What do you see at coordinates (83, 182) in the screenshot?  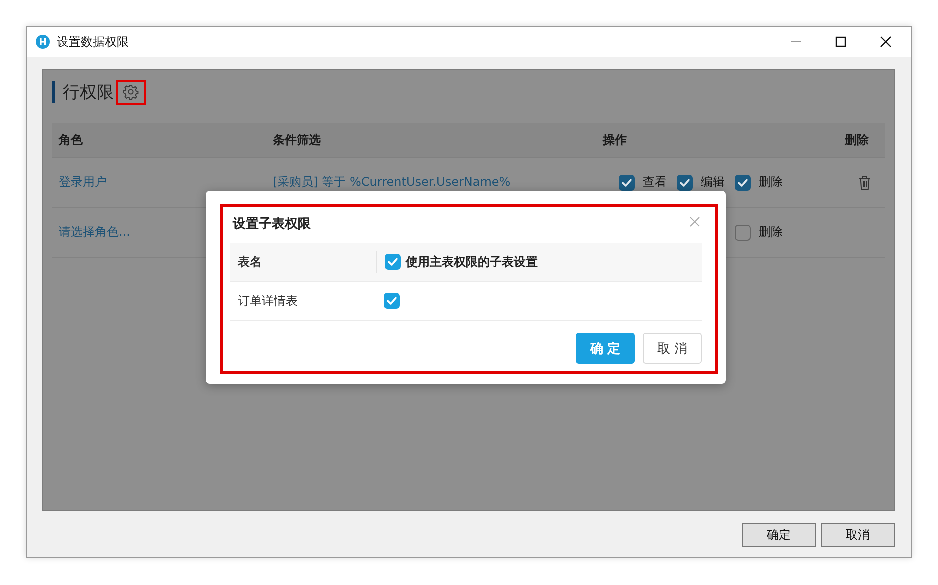 I see `role-link: 登录用户` at bounding box center [83, 182].